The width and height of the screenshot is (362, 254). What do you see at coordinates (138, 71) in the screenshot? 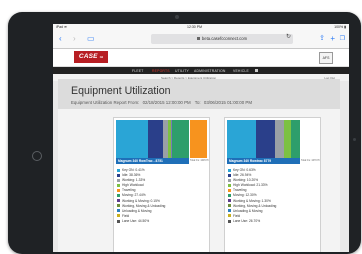
I see `nav-item-fleet: FLEET` at bounding box center [138, 71].